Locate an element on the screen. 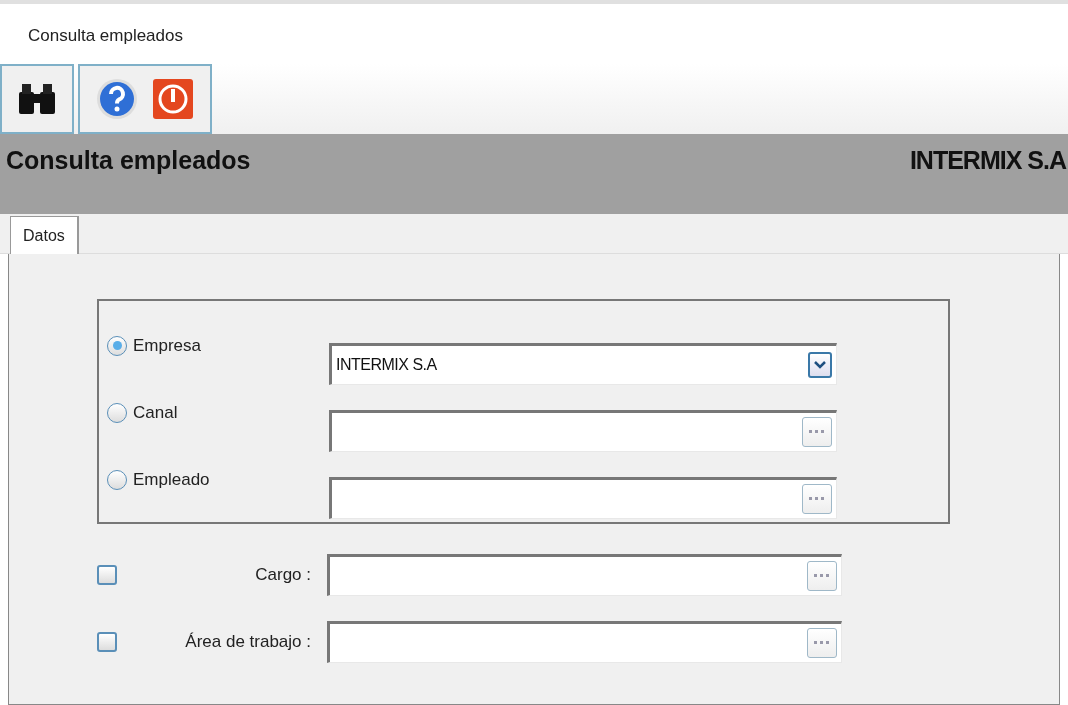 The height and width of the screenshot is (705, 1068). power-icon is located at coordinates (173, 99).